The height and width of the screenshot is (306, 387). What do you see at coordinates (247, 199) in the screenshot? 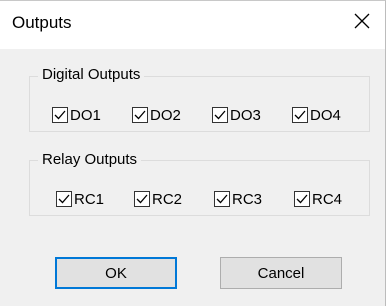
I see `checkbox-label: RC3` at bounding box center [247, 199].